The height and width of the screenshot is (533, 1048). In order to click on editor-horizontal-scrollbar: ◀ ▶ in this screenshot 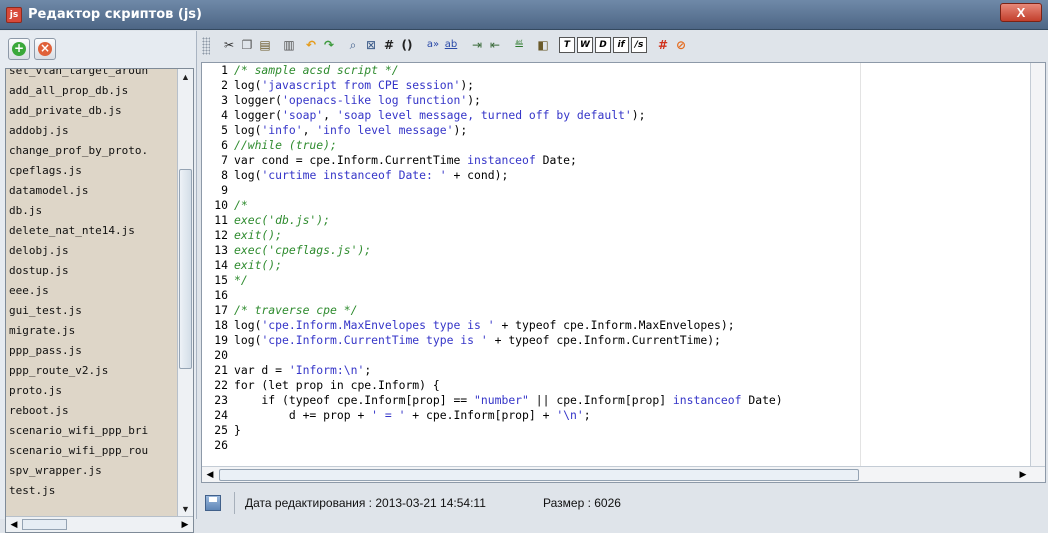, I will do `click(623, 474)`.